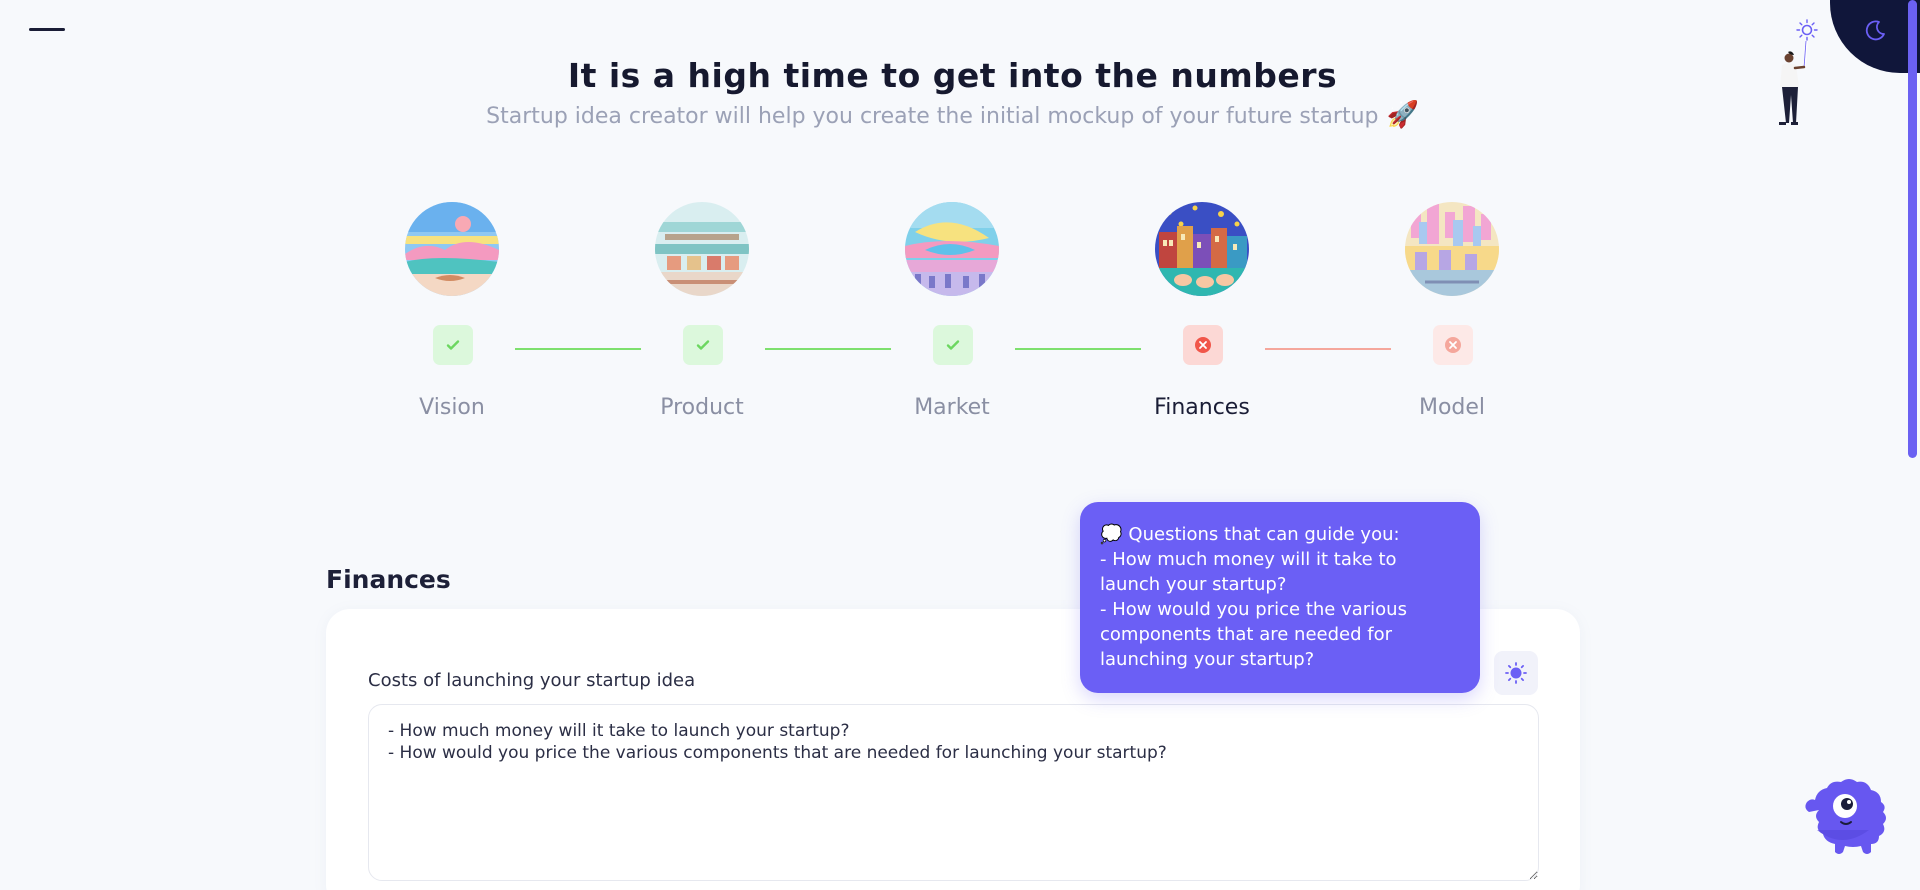  I want to click on monster-mascot-icon, so click(1842, 822).